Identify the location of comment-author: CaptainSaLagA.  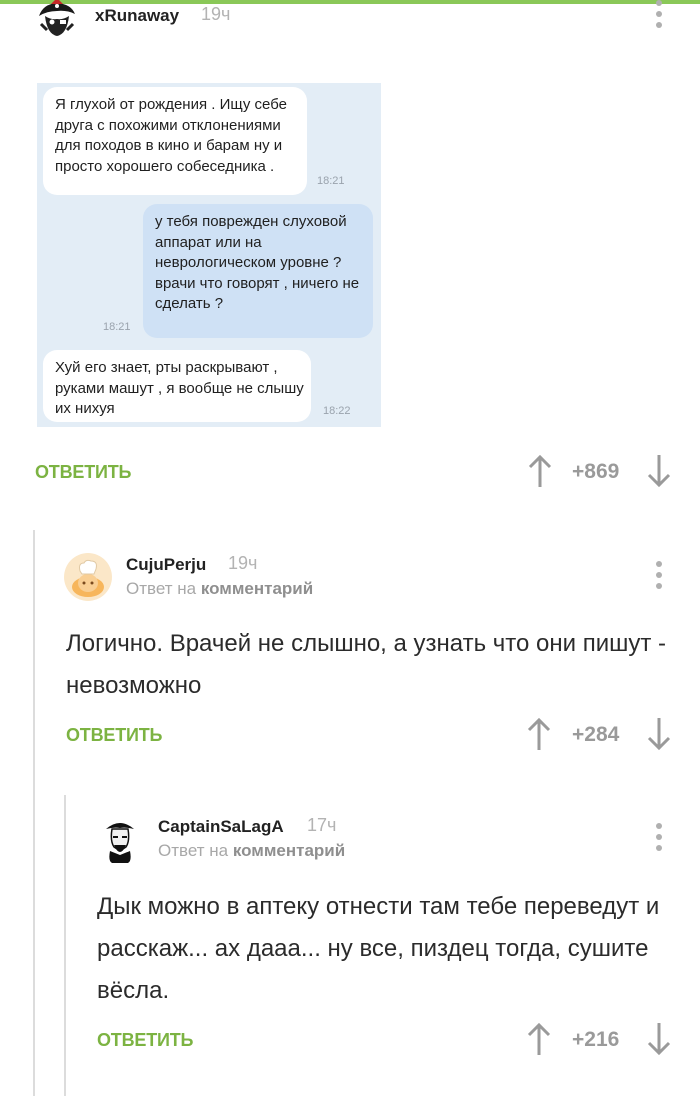
(221, 827).